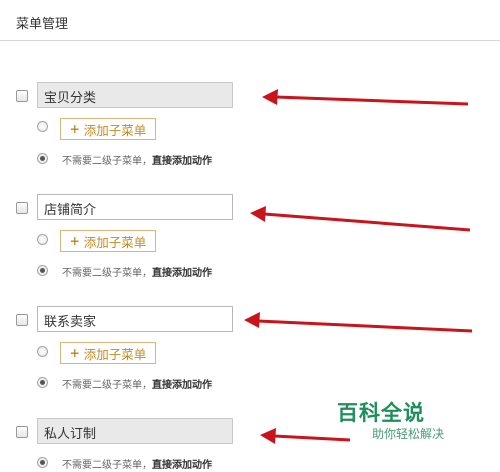 The image size is (500, 472). What do you see at coordinates (381, 413) in the screenshot?
I see `watermark-title: 百科全说` at bounding box center [381, 413].